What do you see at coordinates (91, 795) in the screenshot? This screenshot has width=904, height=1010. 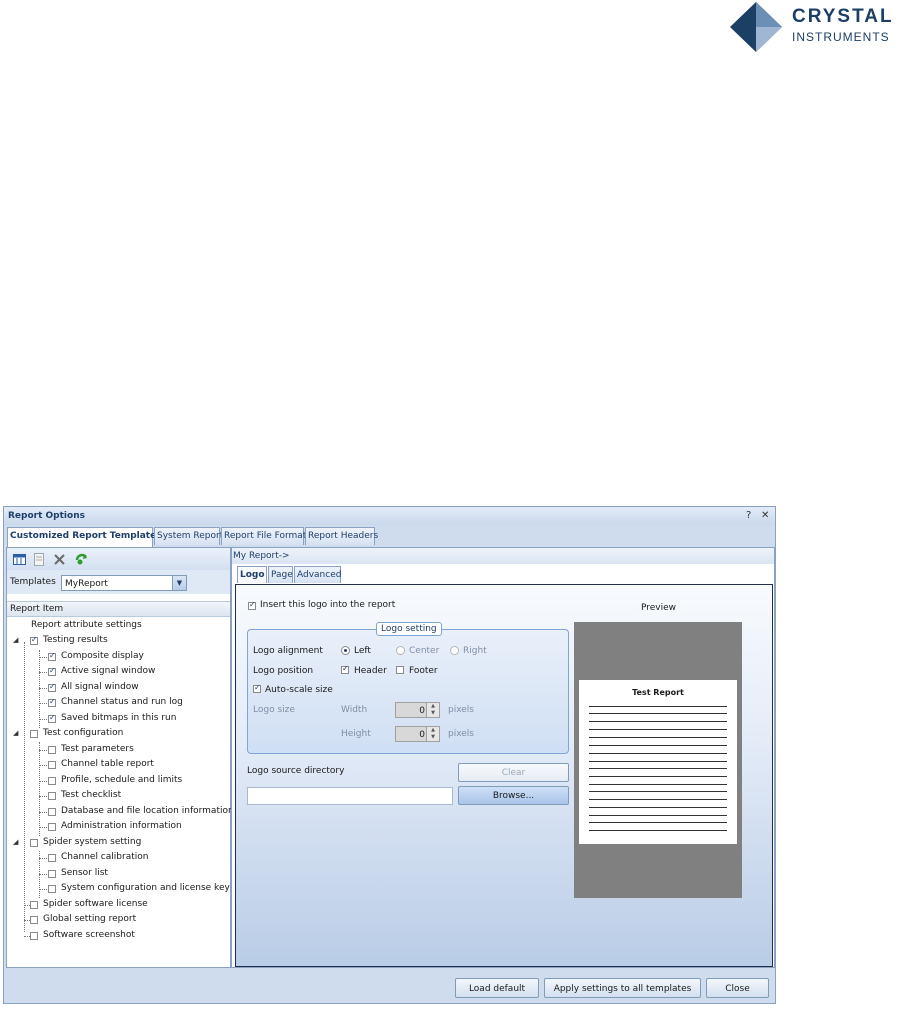 I see `tree-label: Test checklist` at bounding box center [91, 795].